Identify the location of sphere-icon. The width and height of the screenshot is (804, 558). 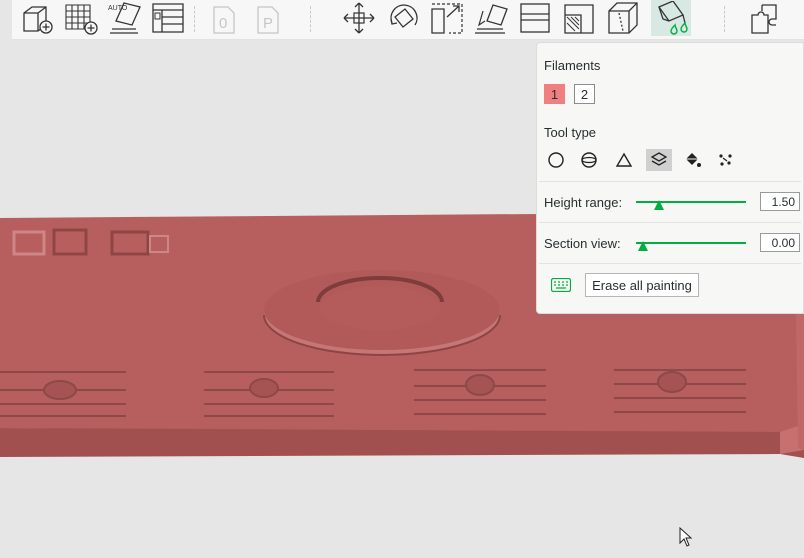
(589, 160).